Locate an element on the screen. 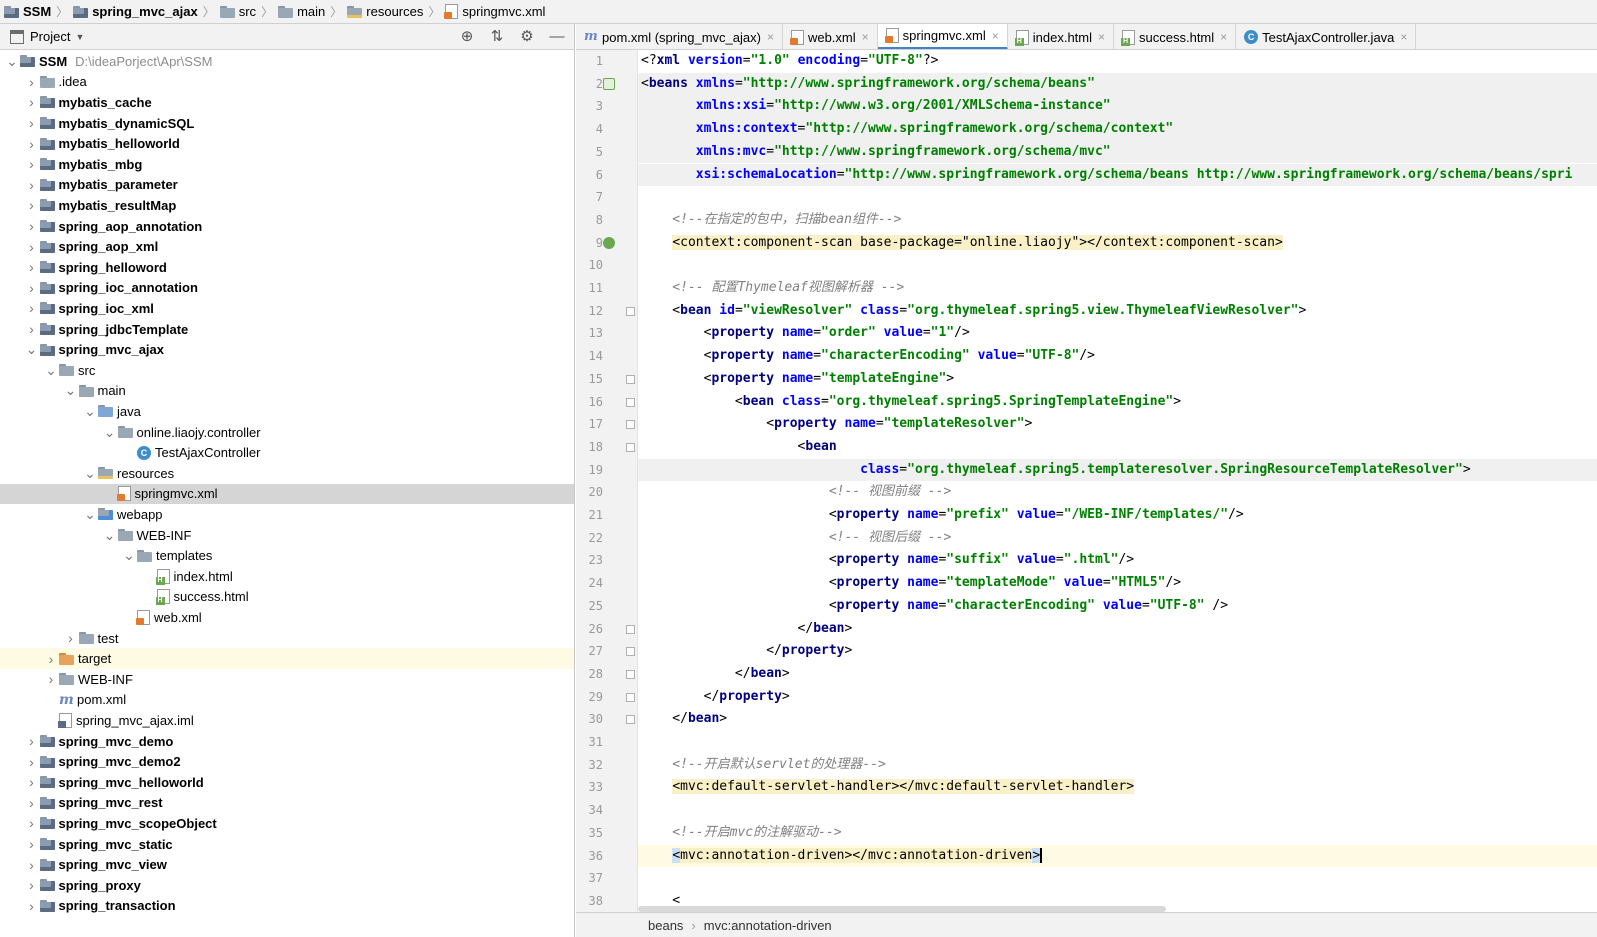  xml-path-item: mvc:annotation-driven is located at coordinates (768, 925).